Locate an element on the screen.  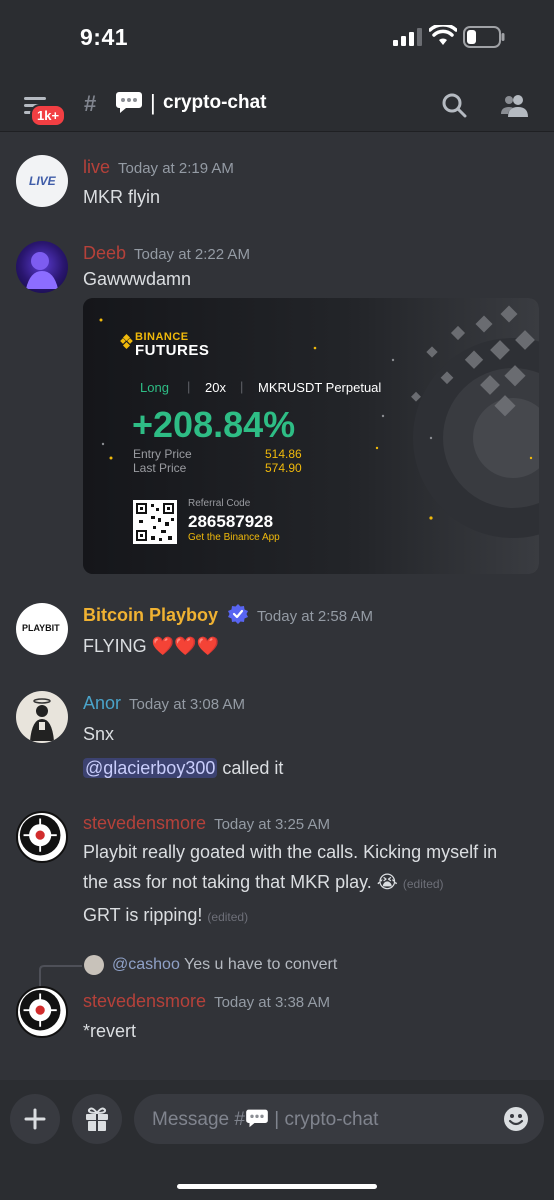
message-timestamp: Today at 2:19 AM is located at coordinates (176, 168).